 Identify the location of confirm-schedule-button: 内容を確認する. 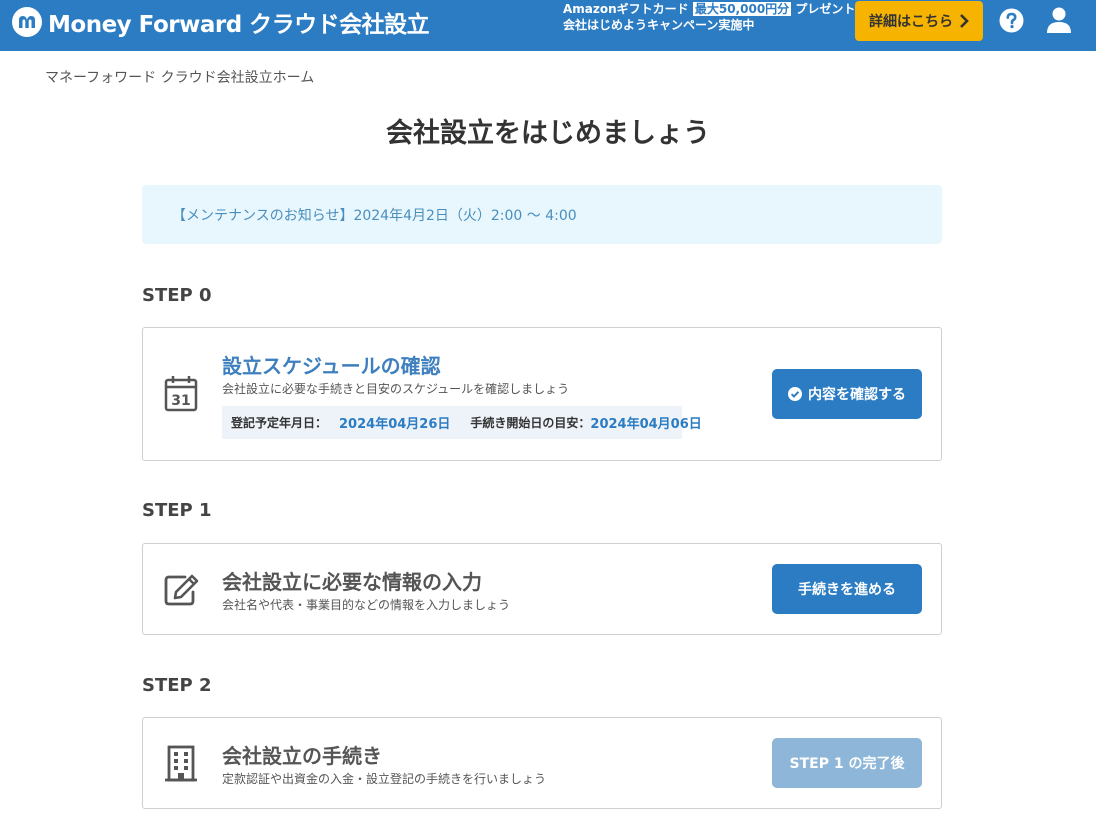
(847, 394).